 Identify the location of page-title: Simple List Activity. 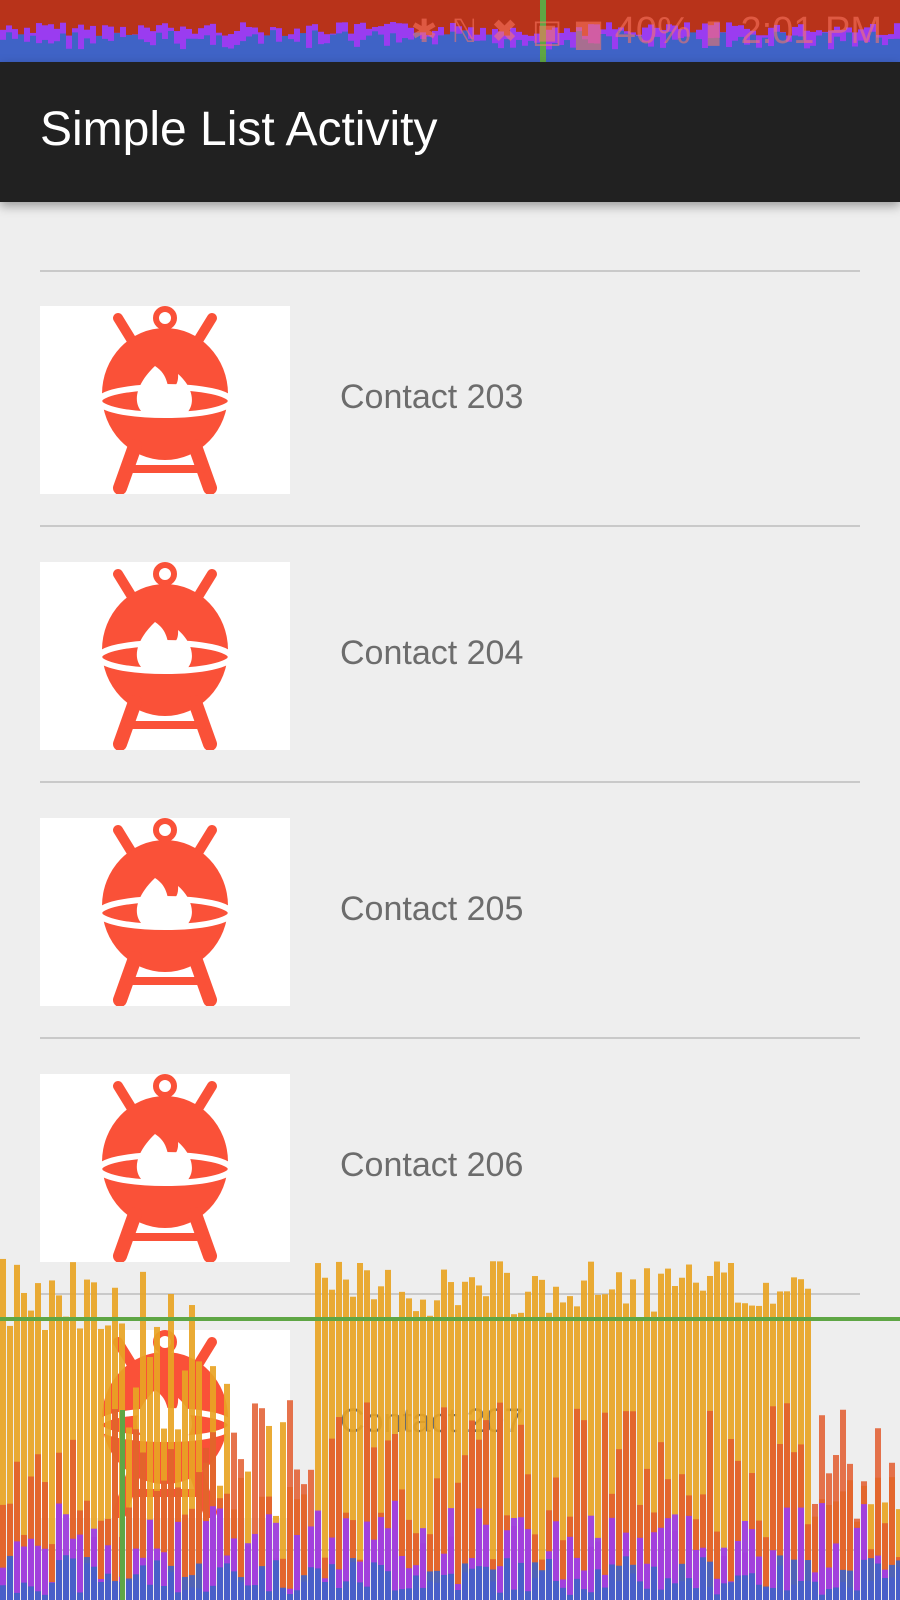
(239, 129).